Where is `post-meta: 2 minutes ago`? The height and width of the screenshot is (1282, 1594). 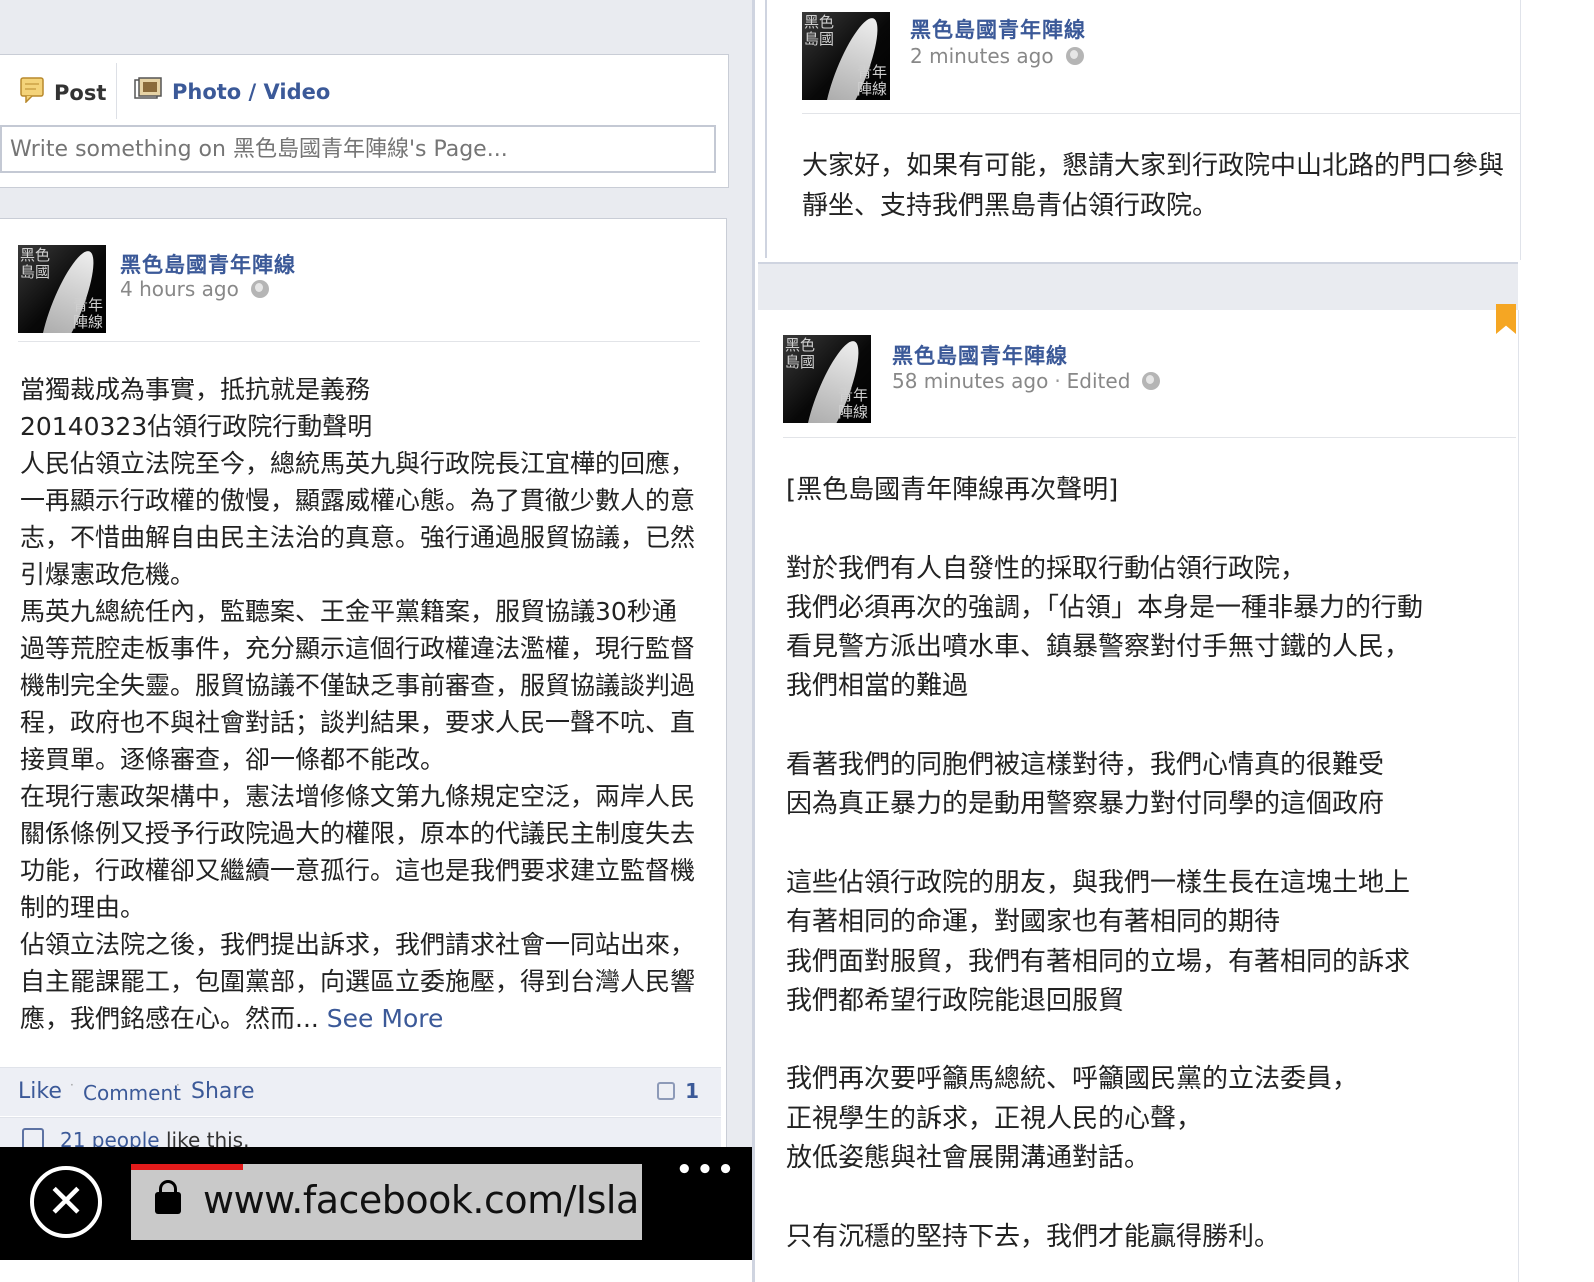
post-meta: 2 minutes ago is located at coordinates (997, 56).